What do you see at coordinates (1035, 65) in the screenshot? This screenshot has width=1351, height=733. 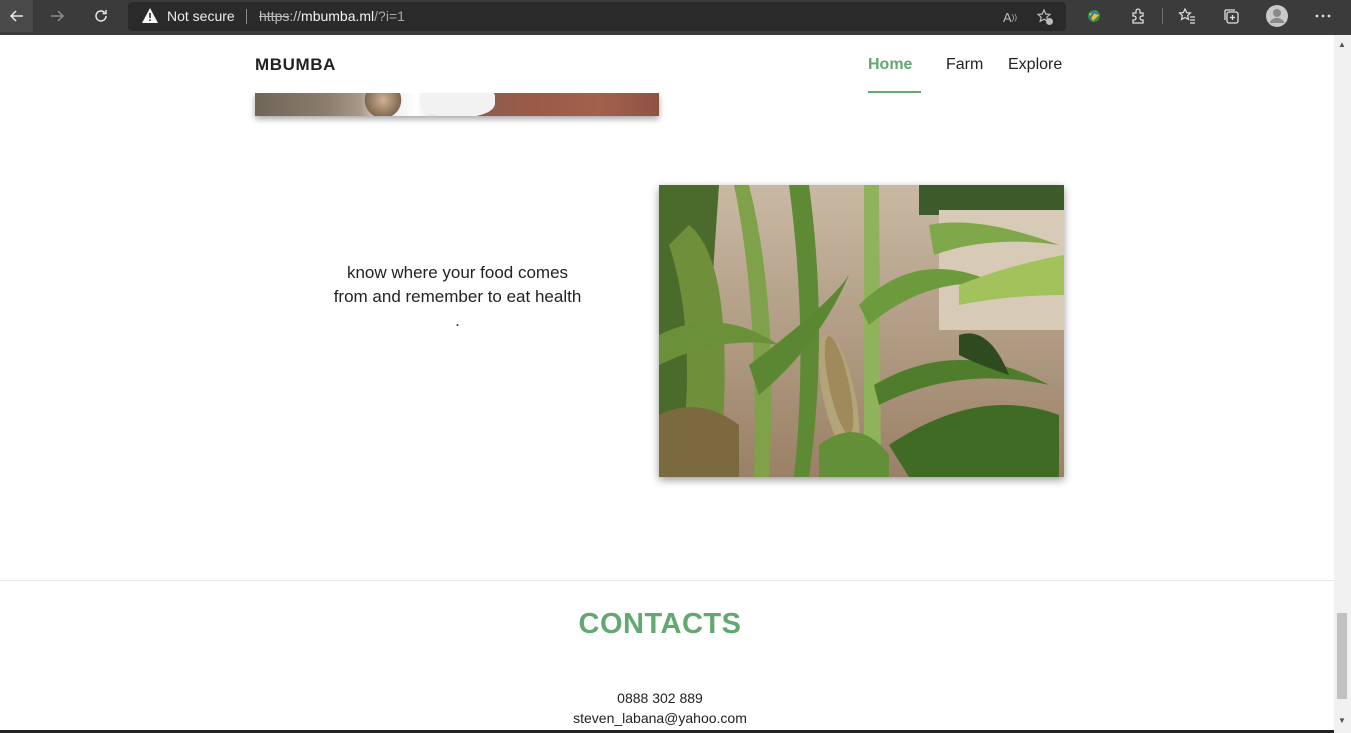 I see `nav-link-explore: Explore` at bounding box center [1035, 65].